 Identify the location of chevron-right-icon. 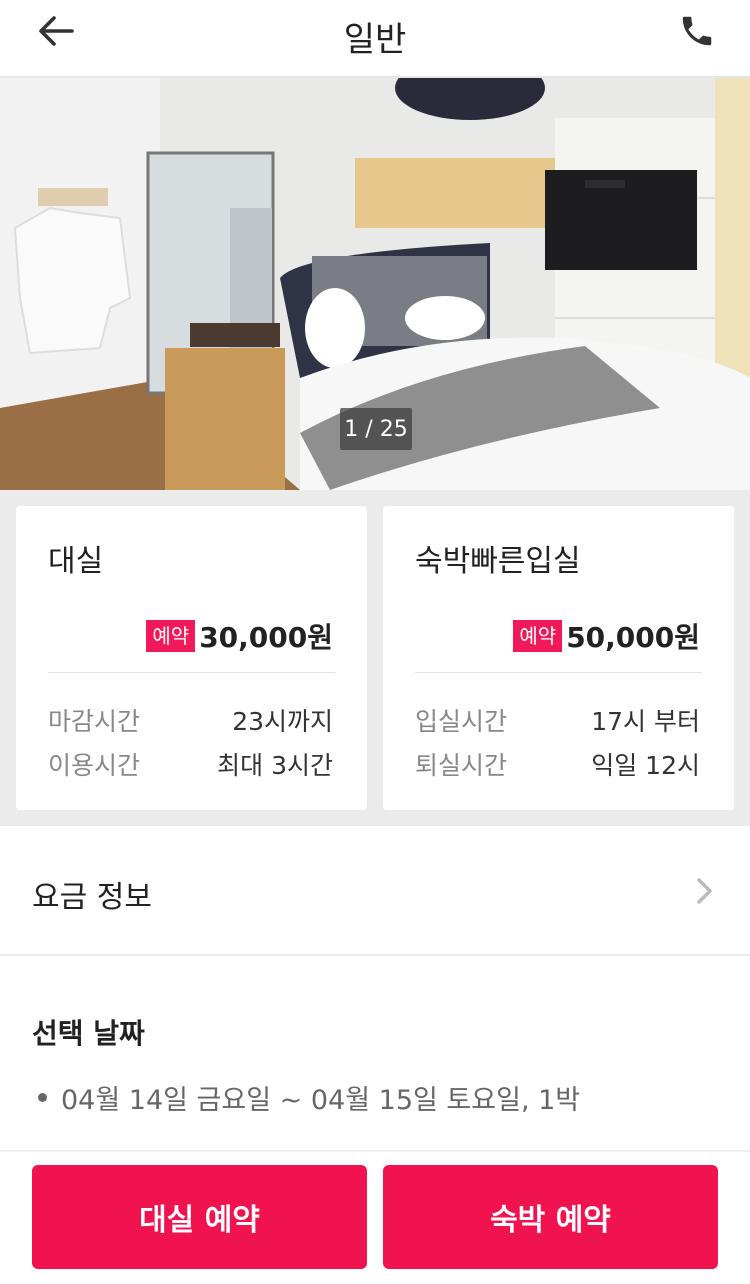
(704, 891).